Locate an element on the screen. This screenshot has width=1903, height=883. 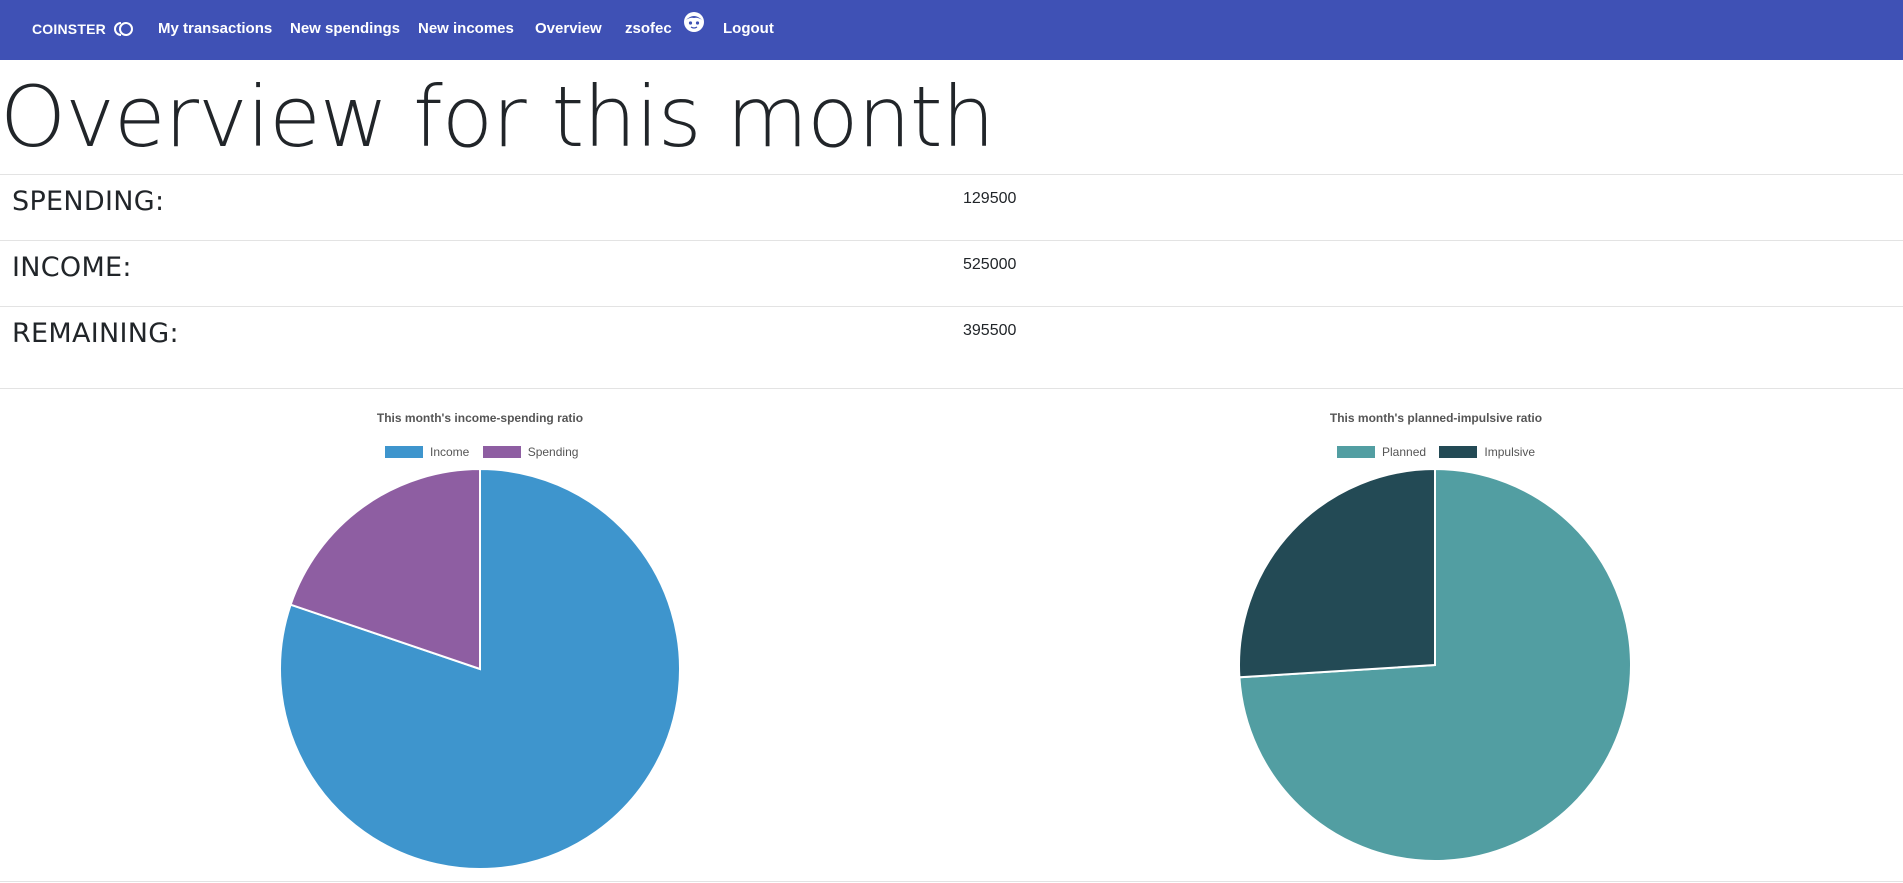
legend-entry-spending: Spending is located at coordinates (530, 452).